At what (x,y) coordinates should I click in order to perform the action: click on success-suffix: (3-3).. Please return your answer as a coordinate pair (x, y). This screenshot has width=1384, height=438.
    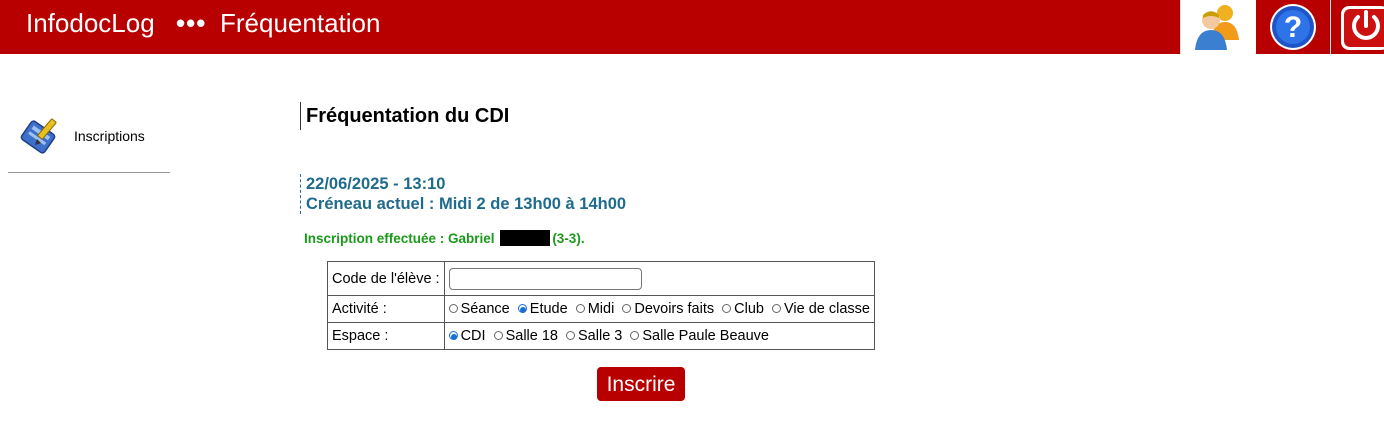
    Looking at the image, I should click on (568, 238).